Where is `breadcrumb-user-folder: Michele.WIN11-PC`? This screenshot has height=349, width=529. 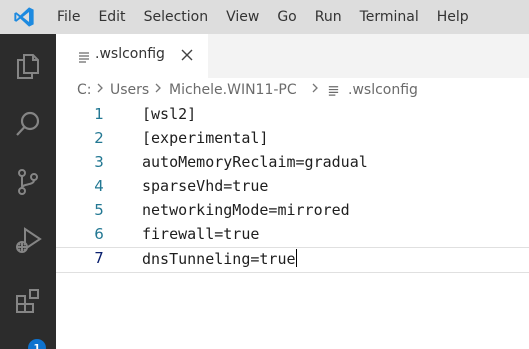 breadcrumb-user-folder: Michele.WIN11-PC is located at coordinates (233, 90).